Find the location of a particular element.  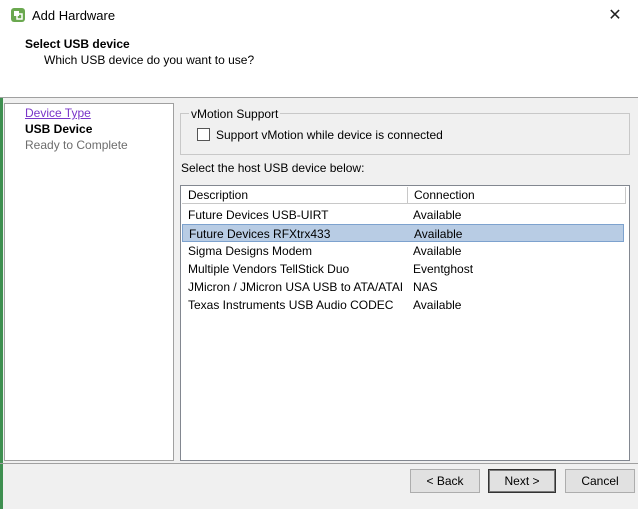

step-usb-device: USB Device is located at coordinates (59, 129).